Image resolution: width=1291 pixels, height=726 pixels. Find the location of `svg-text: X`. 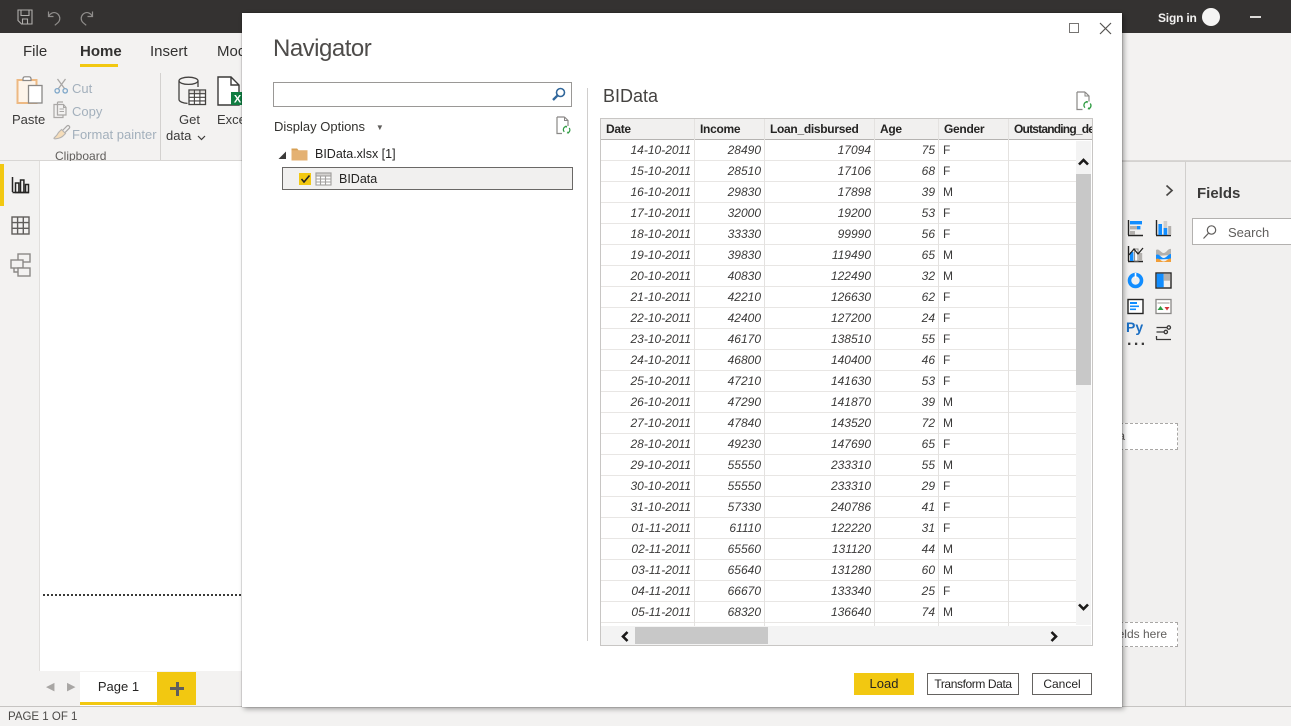

svg-text: X is located at coordinates (238, 100).